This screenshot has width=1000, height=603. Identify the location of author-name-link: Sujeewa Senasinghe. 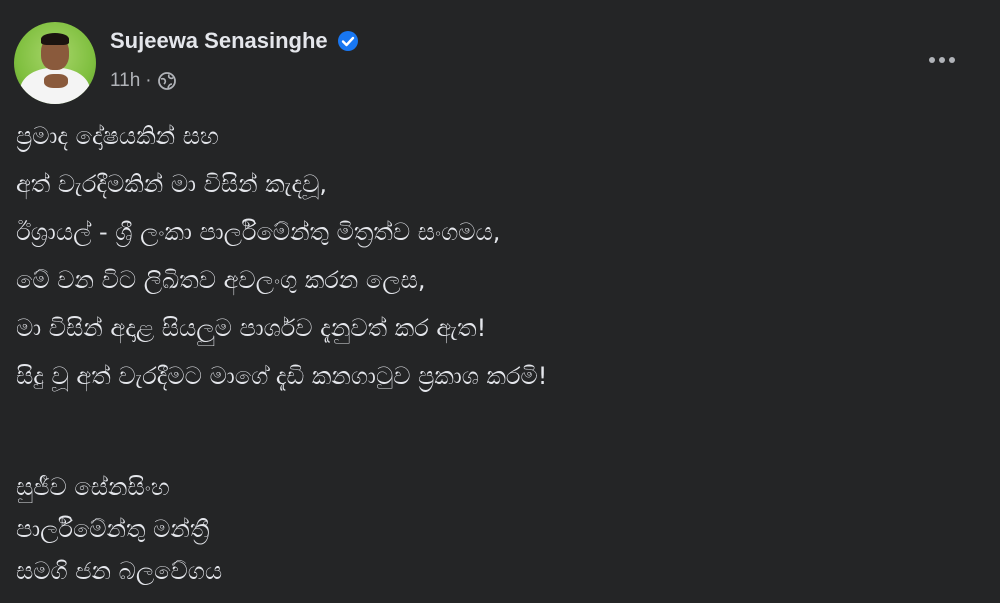
(235, 41).